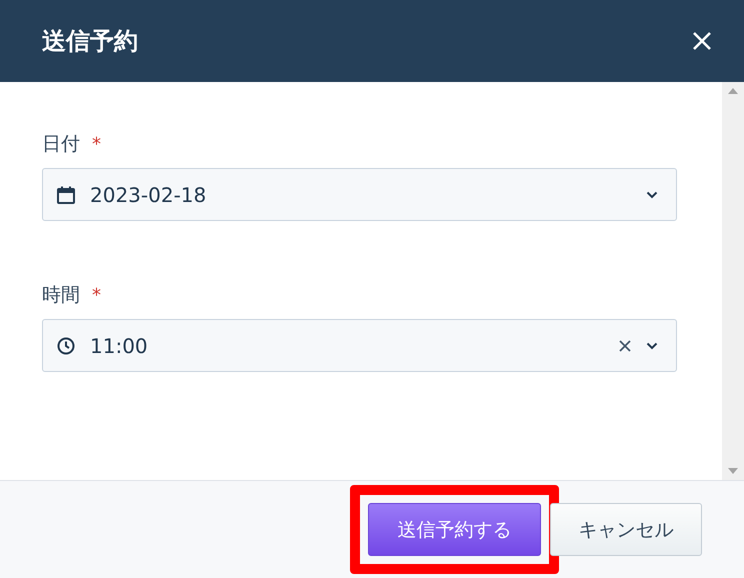 The width and height of the screenshot is (744, 578). Describe the element at coordinates (61, 144) in the screenshot. I see `field-label: 日付` at that location.